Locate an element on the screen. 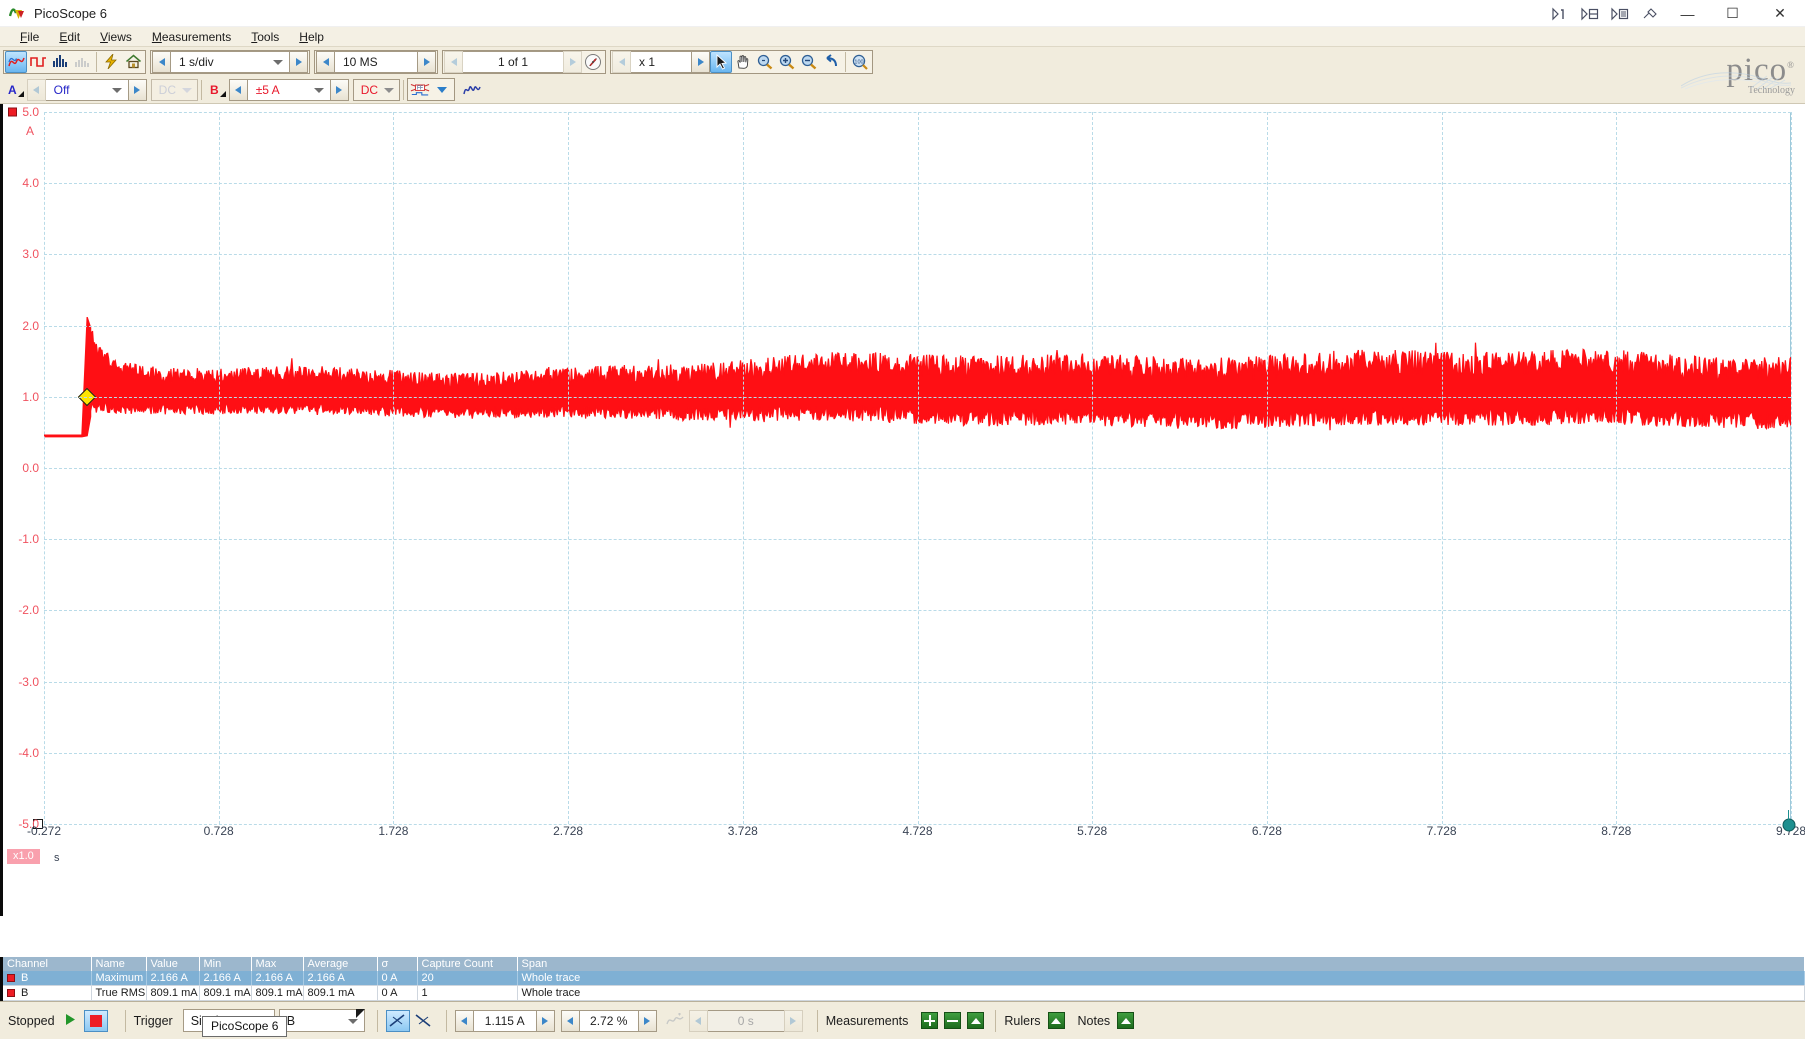  delay-value: 0 s is located at coordinates (745, 1020).